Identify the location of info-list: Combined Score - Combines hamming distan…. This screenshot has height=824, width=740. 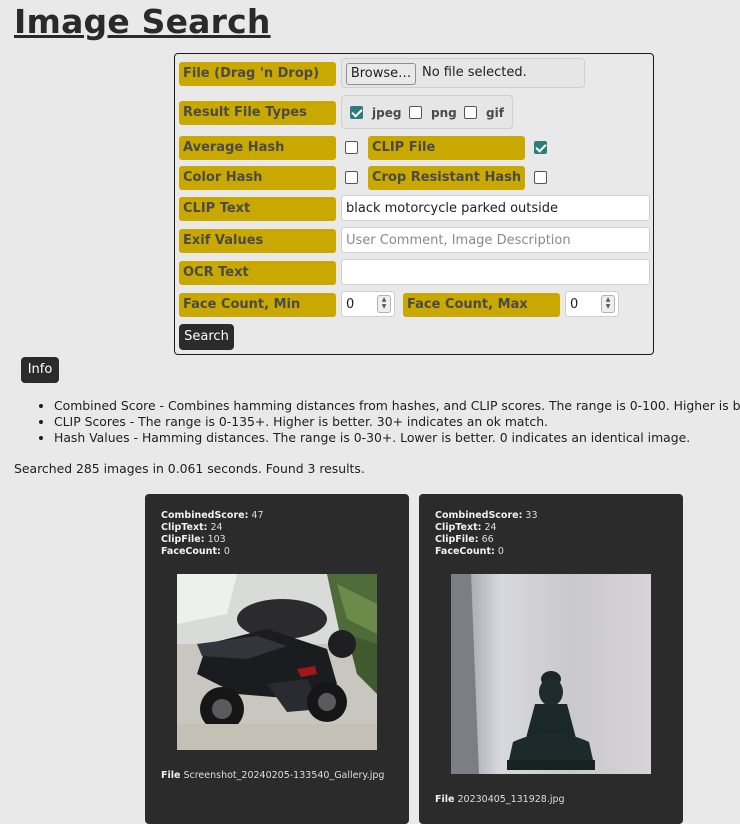
(377, 422).